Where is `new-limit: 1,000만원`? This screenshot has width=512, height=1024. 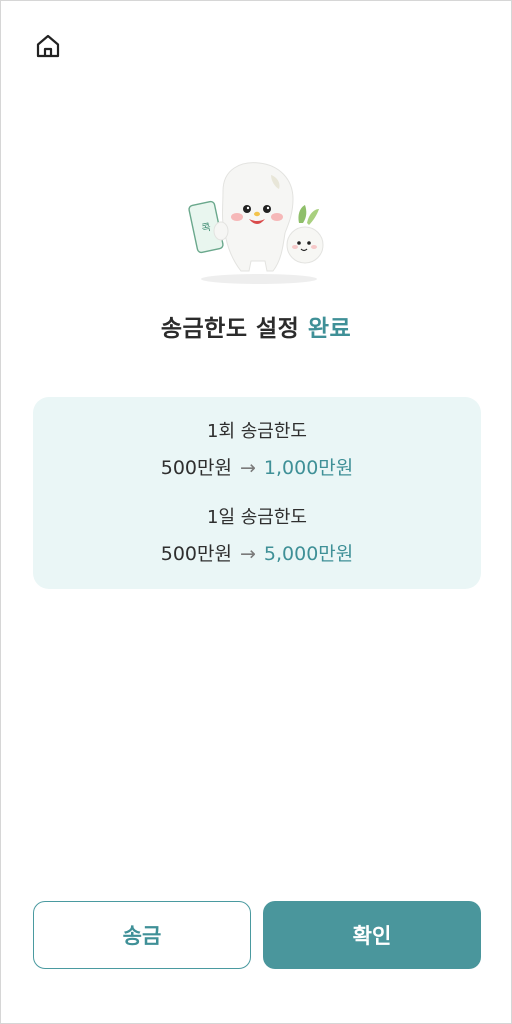 new-limit: 1,000만원 is located at coordinates (308, 468).